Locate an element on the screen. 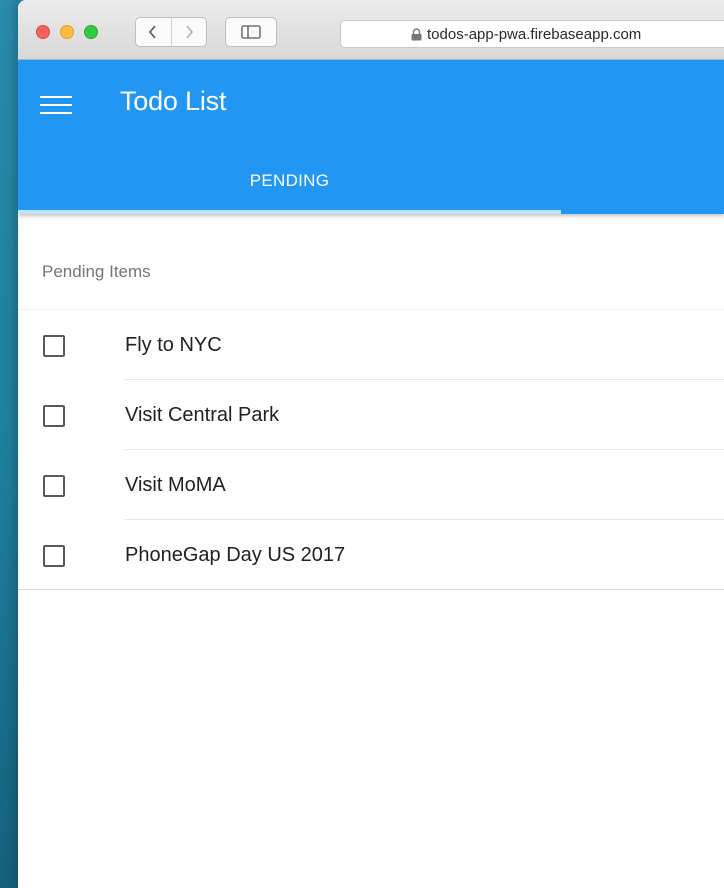 The width and height of the screenshot is (724, 888). forward-button is located at coordinates (188, 32).